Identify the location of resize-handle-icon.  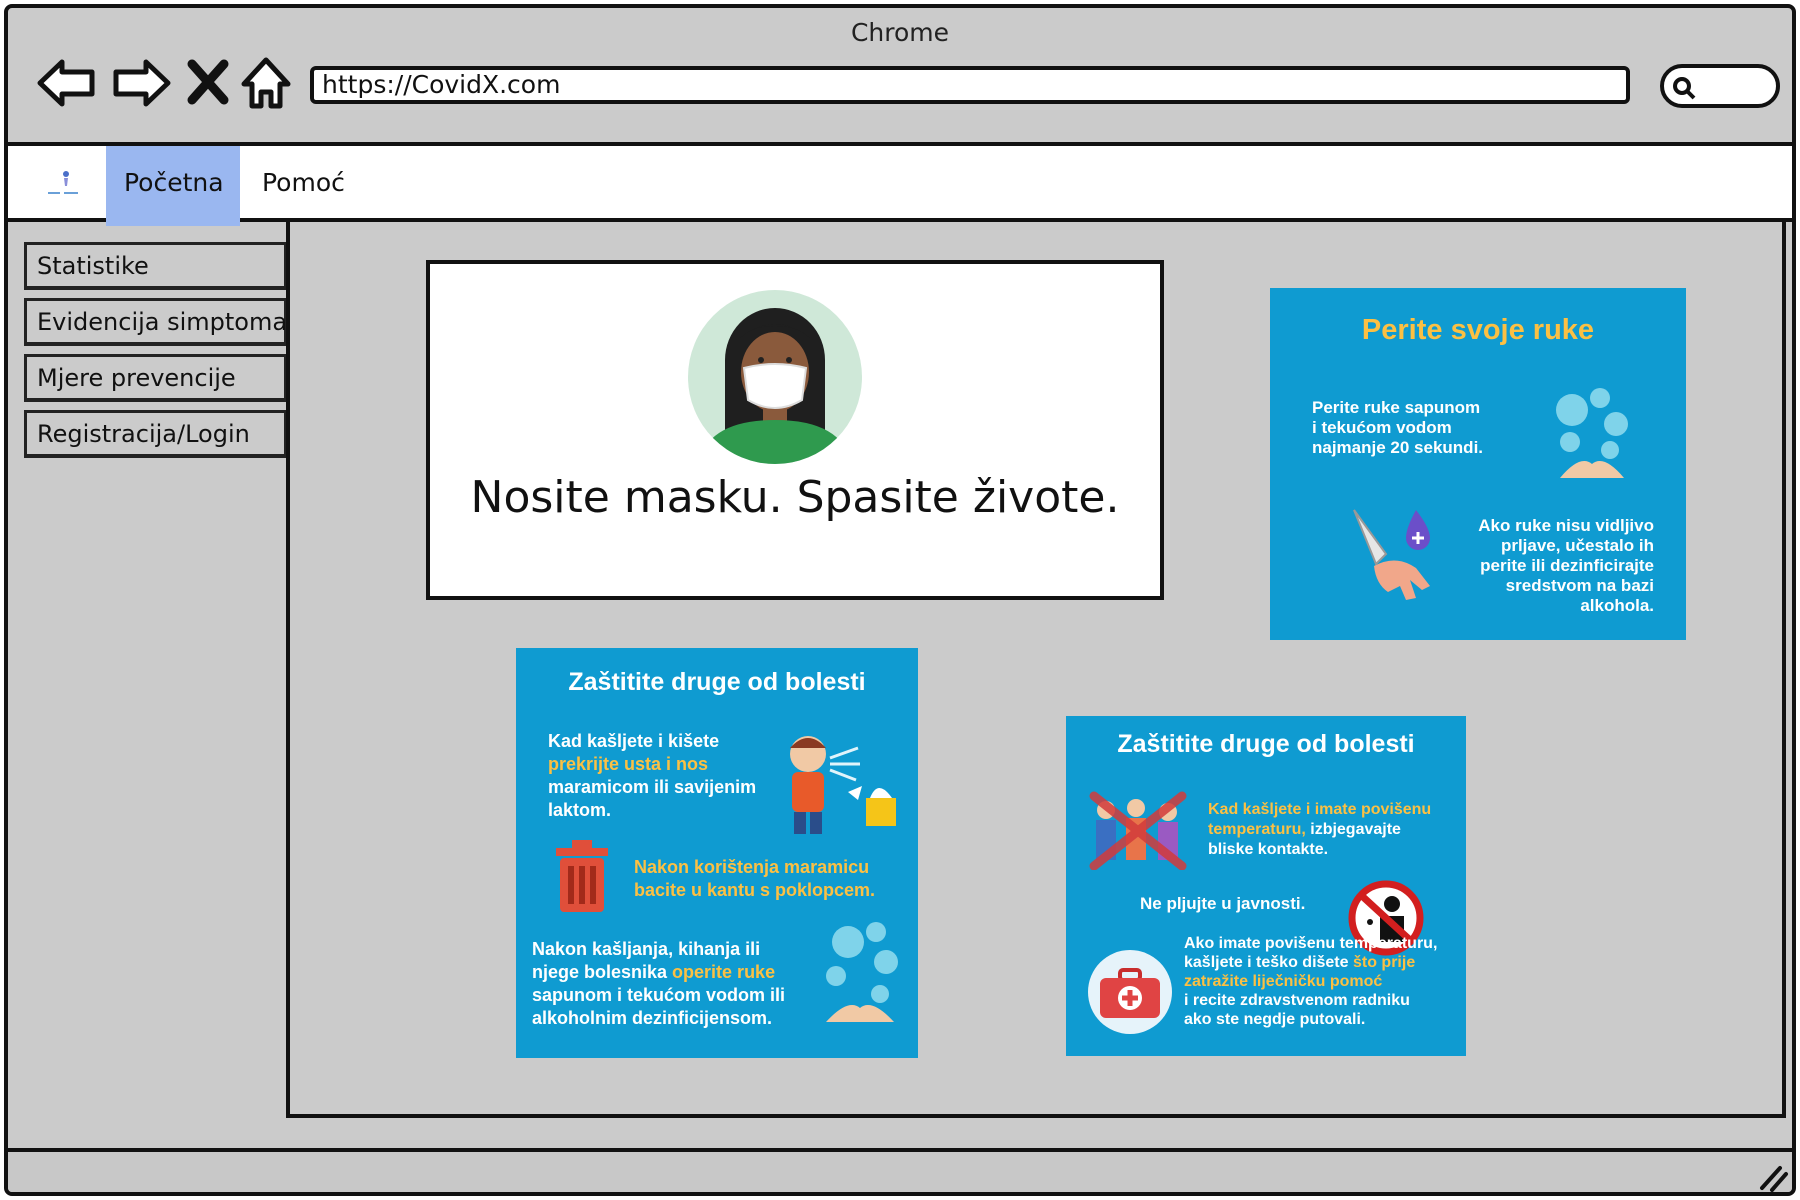
(1773, 1177).